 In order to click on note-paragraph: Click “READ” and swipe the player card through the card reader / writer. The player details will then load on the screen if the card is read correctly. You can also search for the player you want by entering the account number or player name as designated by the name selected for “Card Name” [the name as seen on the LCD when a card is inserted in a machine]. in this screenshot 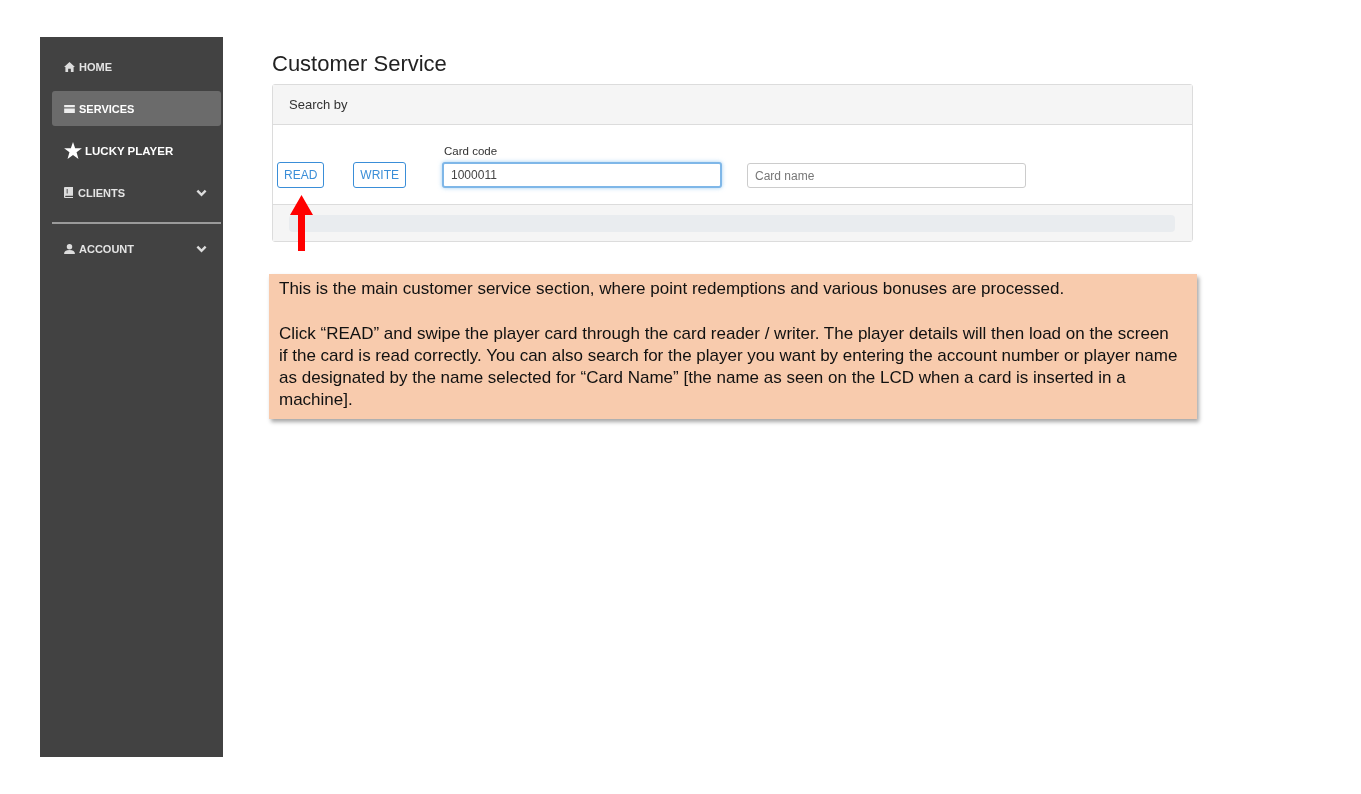, I will do `click(729, 367)`.